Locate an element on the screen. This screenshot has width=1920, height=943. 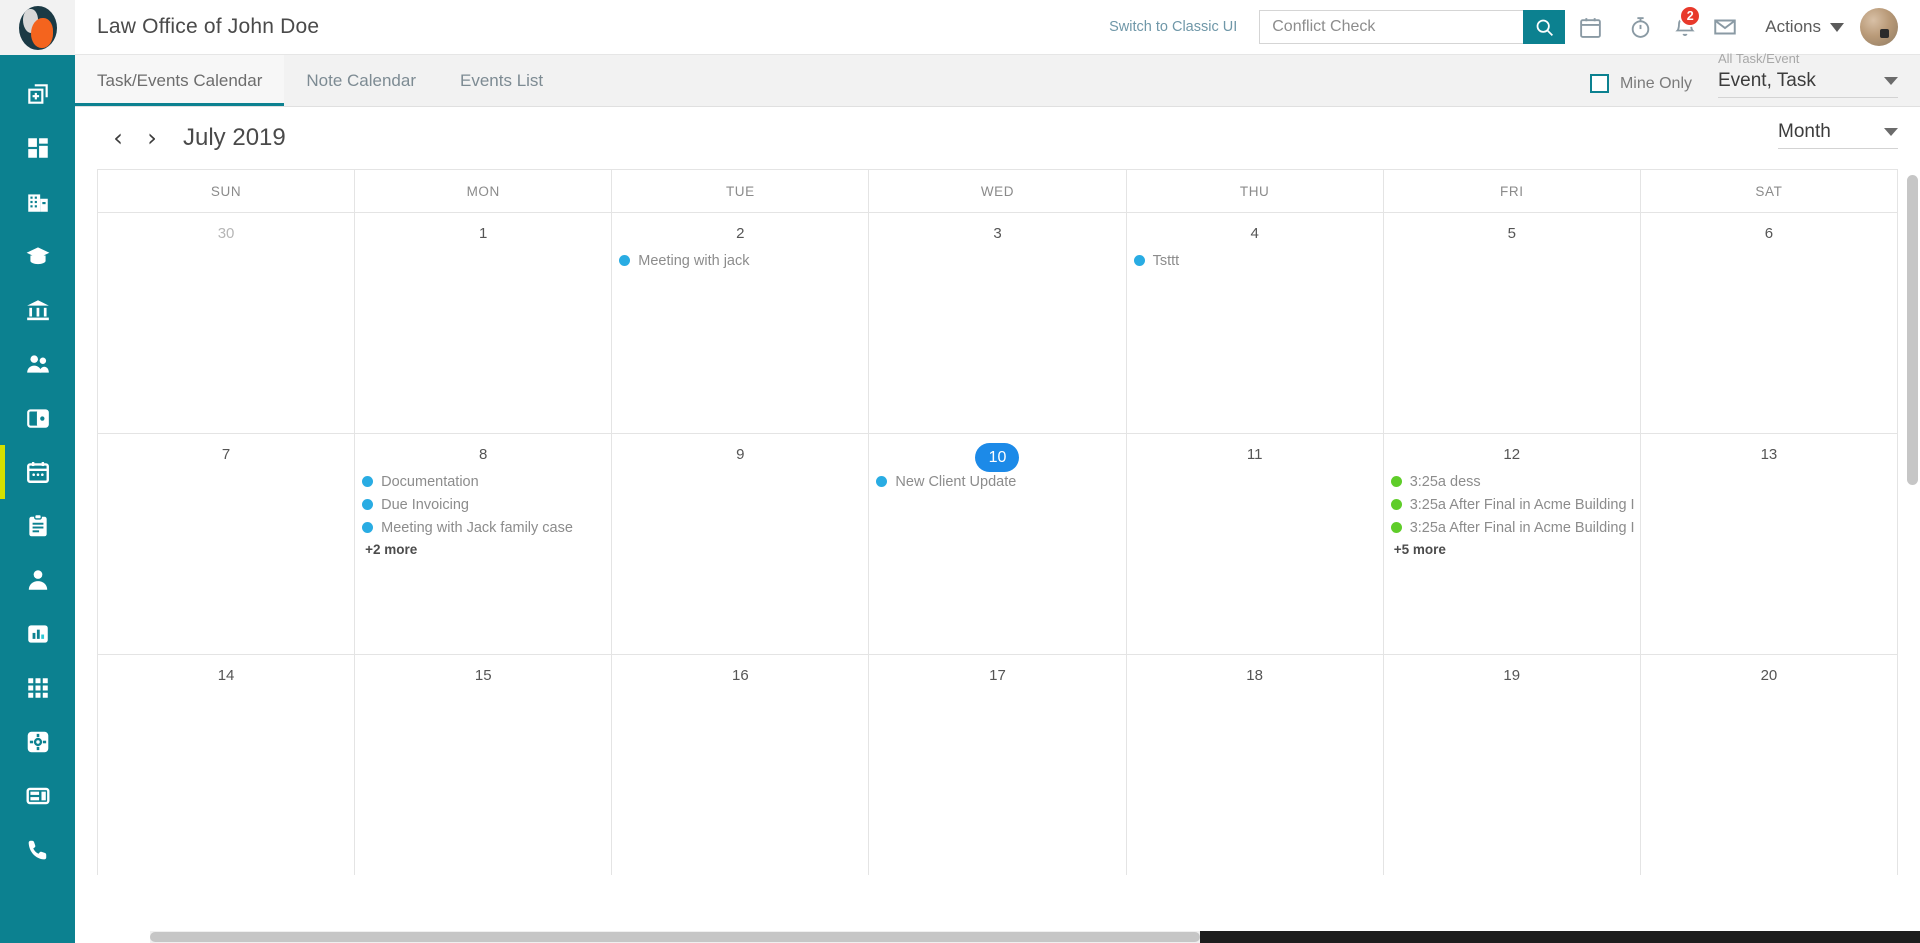
day-number: 16 is located at coordinates (740, 676).